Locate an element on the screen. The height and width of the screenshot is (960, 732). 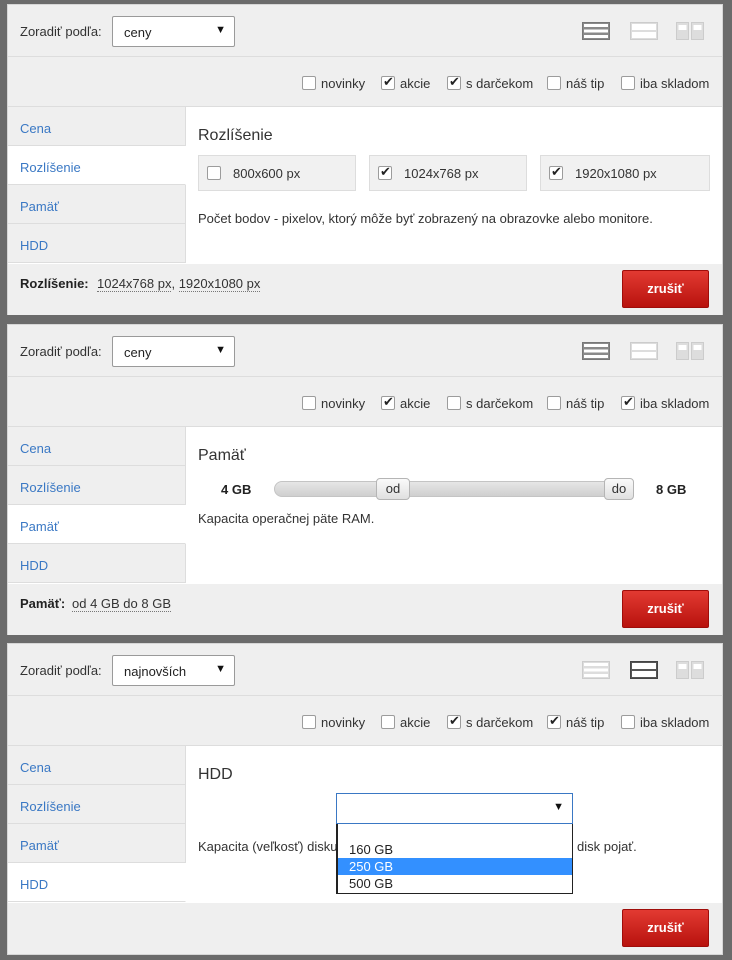
summary-value: 1920x1080 px is located at coordinates (219, 284).